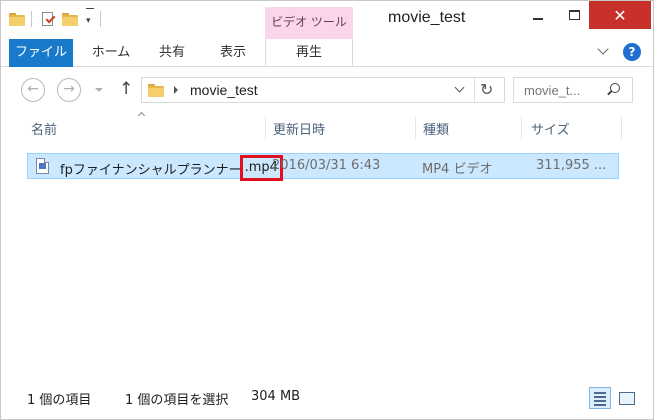 The height and width of the screenshot is (420, 654). Describe the element at coordinates (326, 165) in the screenshot. I see `file-modified: 2016/03/31 6:43` at that location.